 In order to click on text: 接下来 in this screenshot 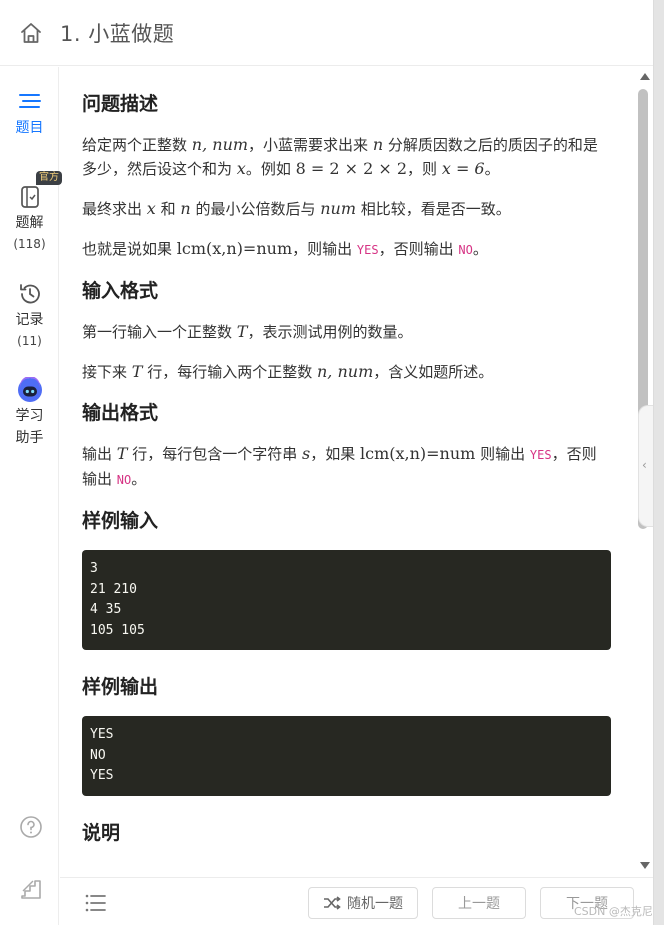, I will do `click(107, 372)`.